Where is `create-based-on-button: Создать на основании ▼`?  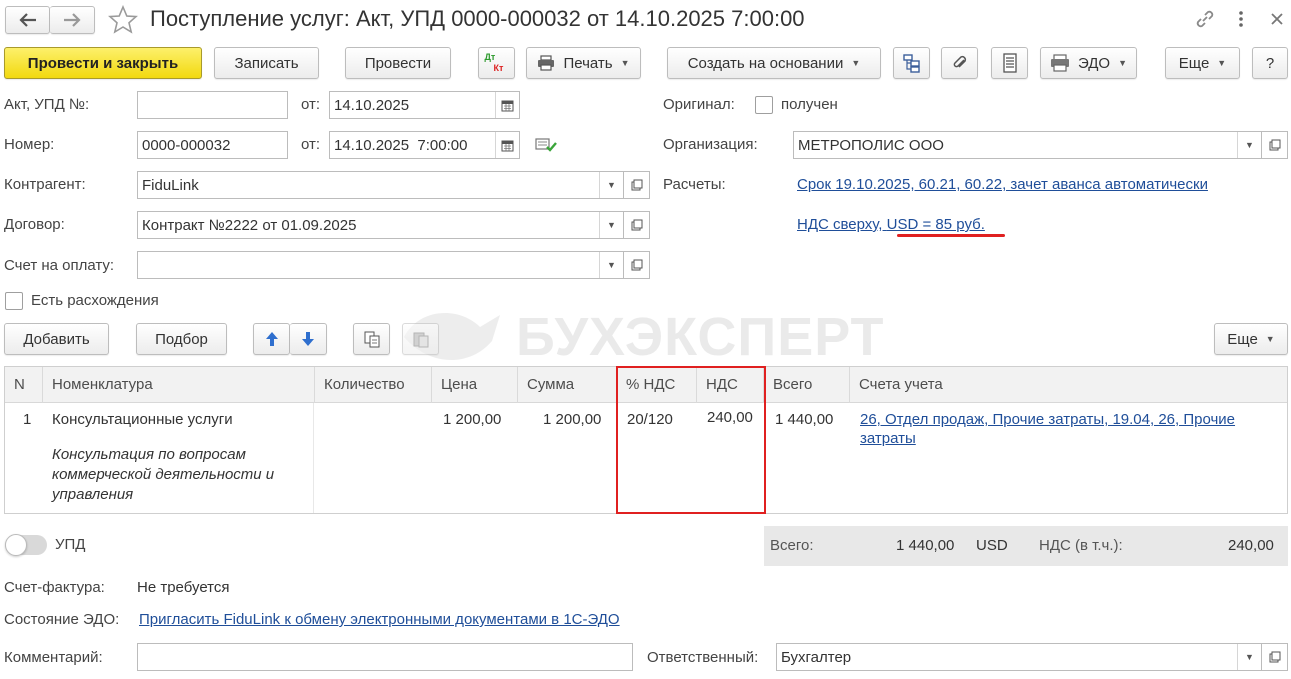 create-based-on-button: Создать на основании ▼ is located at coordinates (774, 63).